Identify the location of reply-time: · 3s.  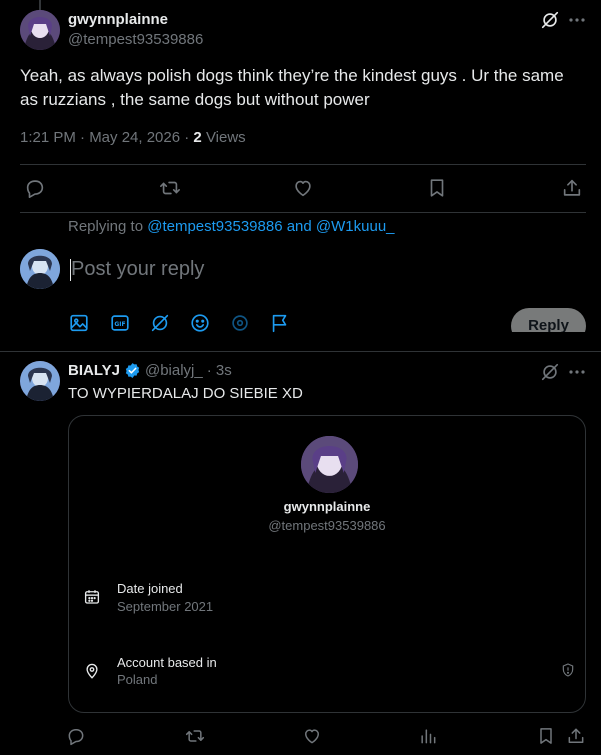
(219, 370).